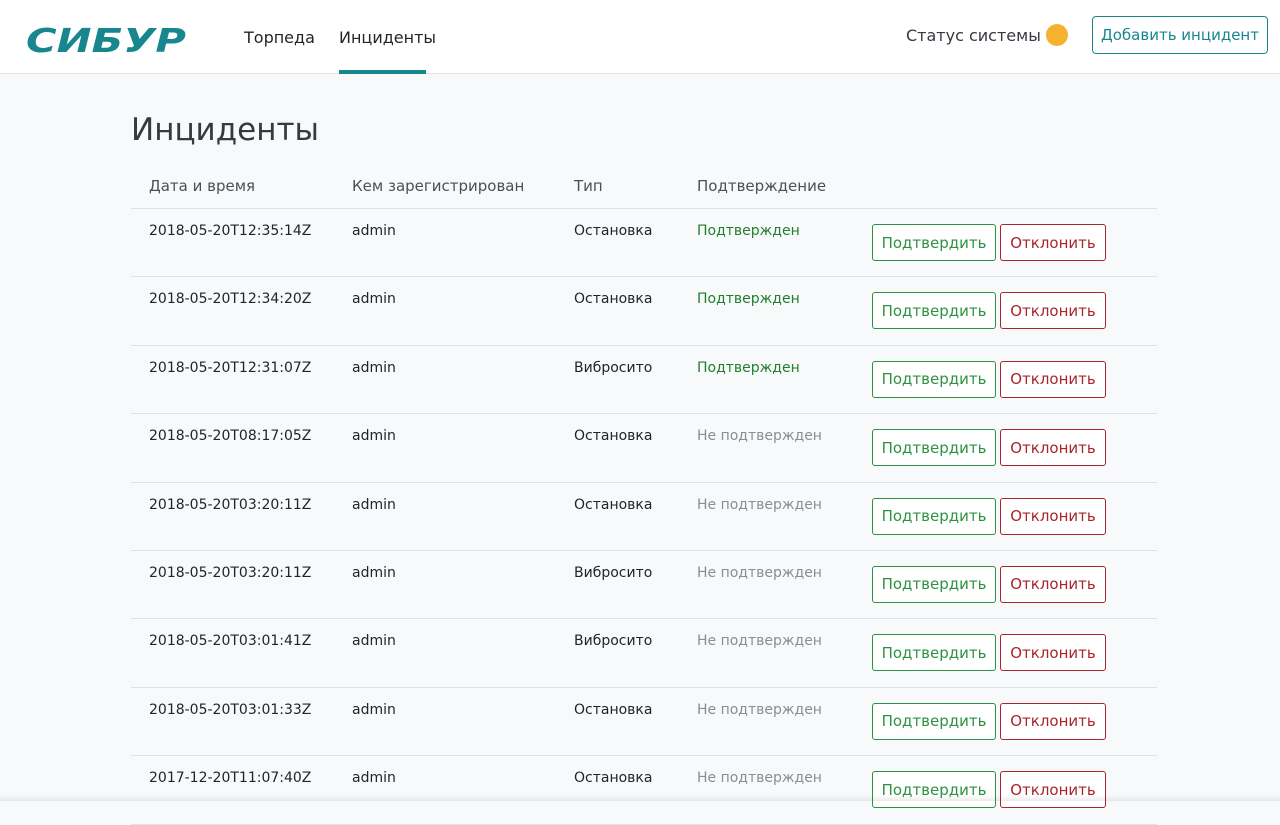 The width and height of the screenshot is (1280, 825). Describe the element at coordinates (1056, 35) in the screenshot. I see `status-indicator-dot-icon` at that location.